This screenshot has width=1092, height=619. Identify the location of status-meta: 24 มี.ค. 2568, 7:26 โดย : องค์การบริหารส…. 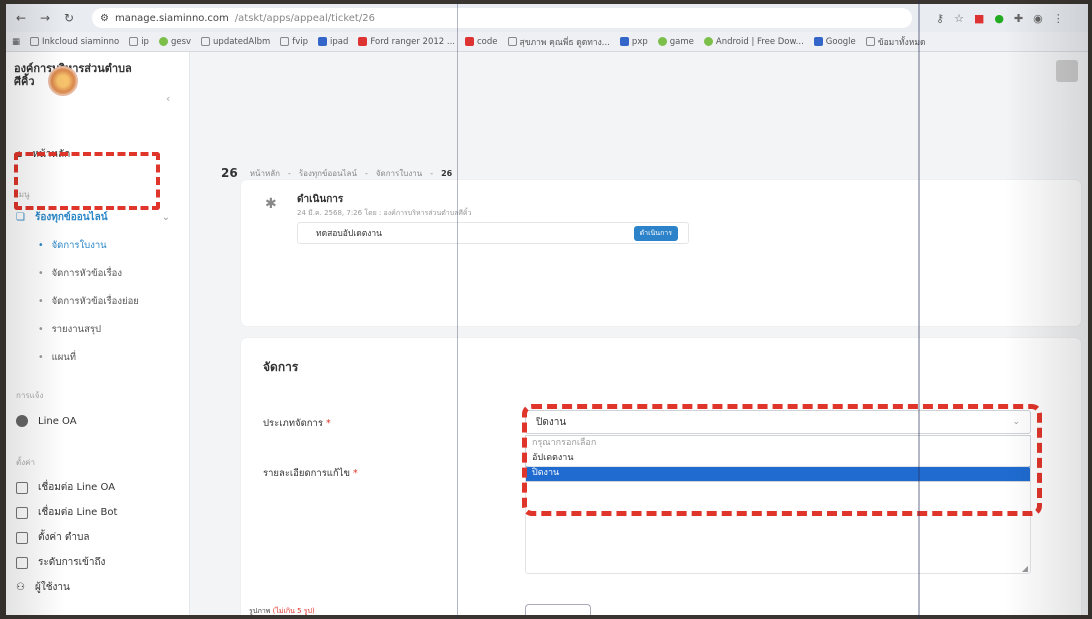
(384, 213).